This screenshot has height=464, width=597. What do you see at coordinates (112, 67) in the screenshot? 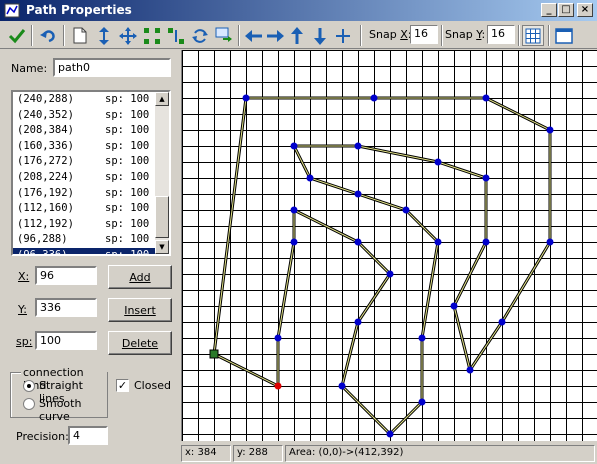
I see `name-input: path0` at bounding box center [112, 67].